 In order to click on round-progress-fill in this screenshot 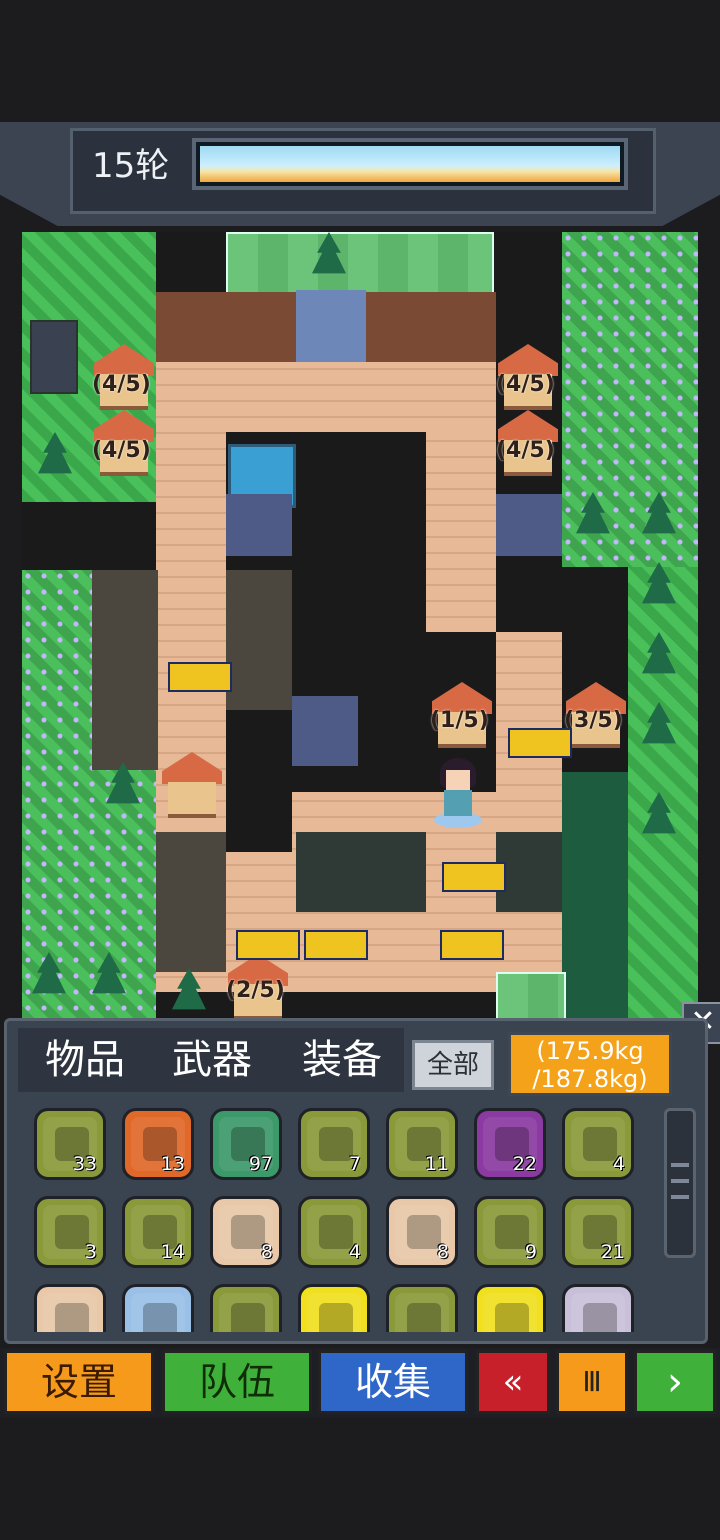, I will do `click(410, 164)`.